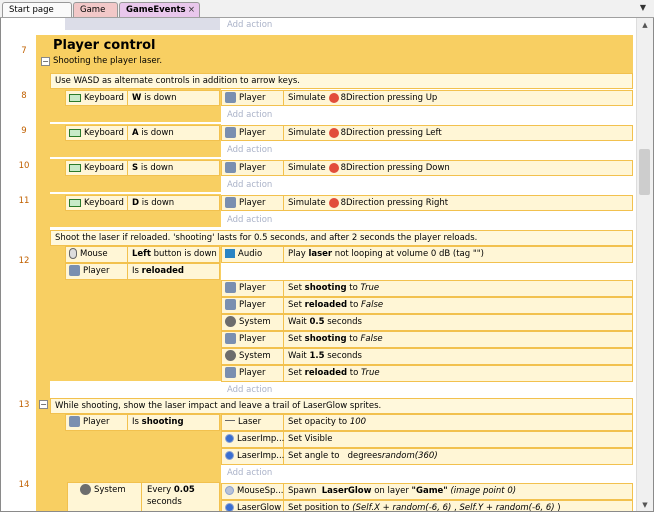 Image resolution: width=654 pixels, height=512 pixels. Describe the element at coordinates (37, 9) in the screenshot. I see `tab-start-page: Start page` at that location.